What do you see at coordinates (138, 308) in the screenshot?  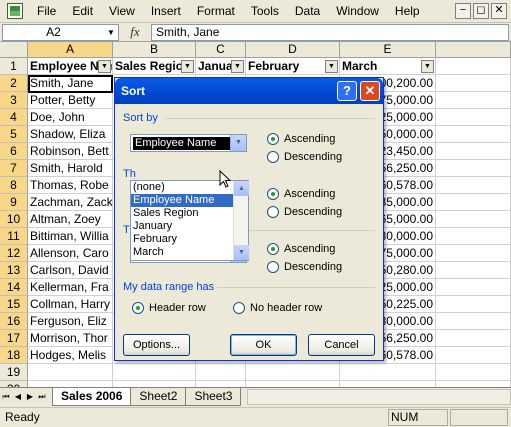 I see `radio-header-row` at bounding box center [138, 308].